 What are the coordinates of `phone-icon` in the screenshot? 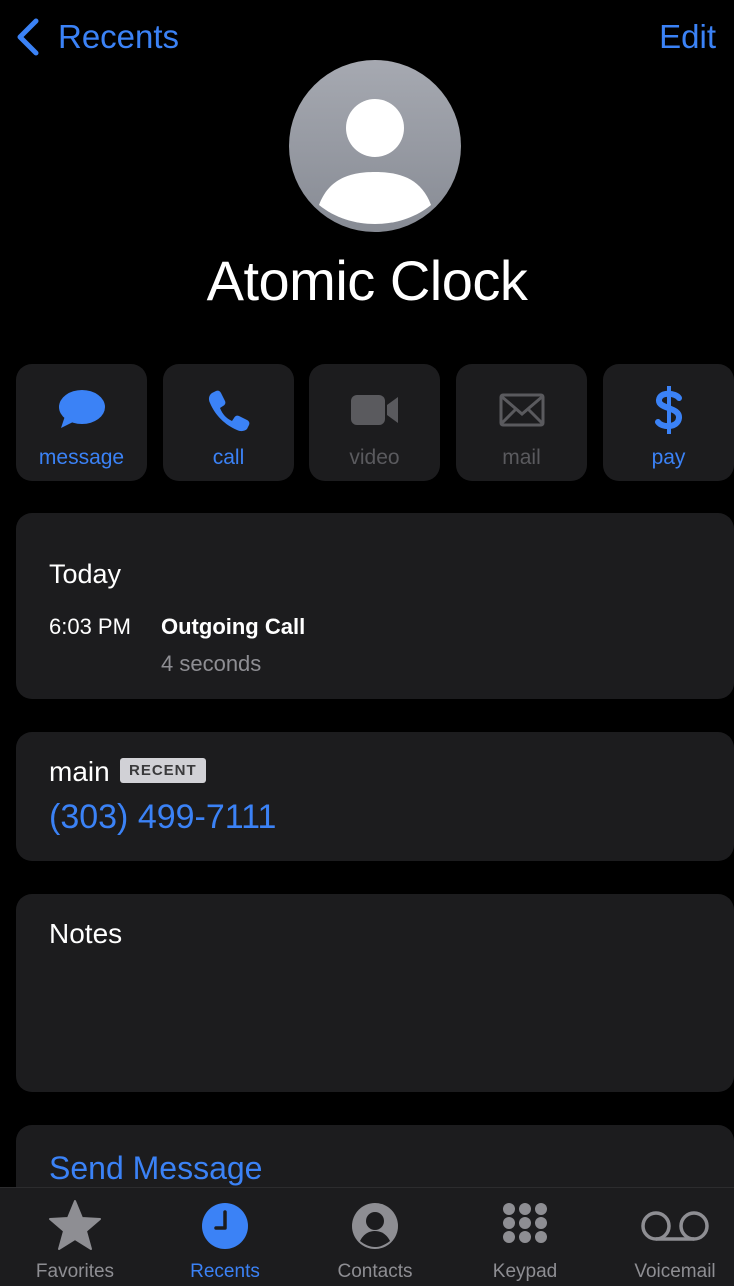 It's located at (229, 410).